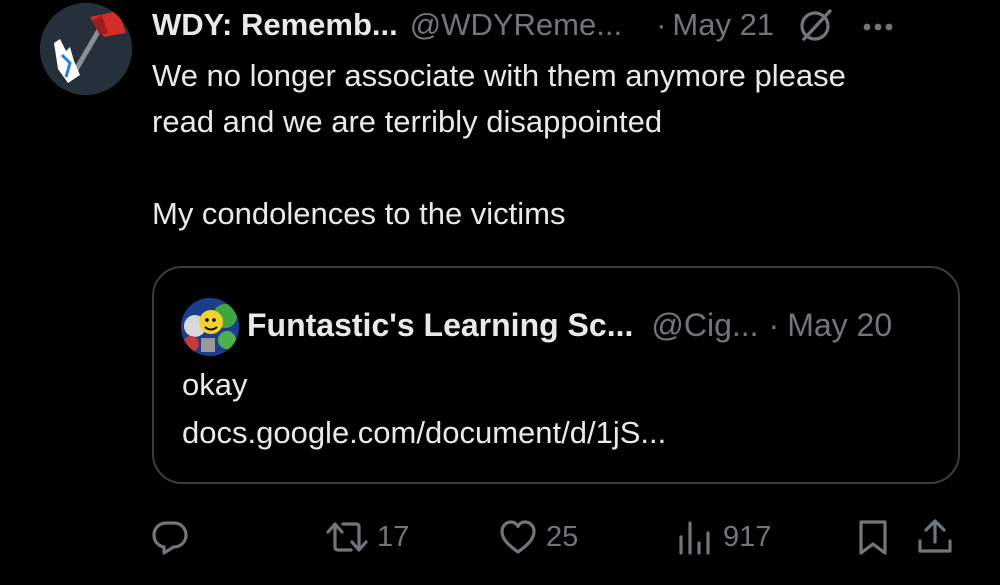 Image resolution: width=1000 pixels, height=585 pixels. I want to click on tweet-text-line: read and we are terribly disappointed, so click(407, 121).